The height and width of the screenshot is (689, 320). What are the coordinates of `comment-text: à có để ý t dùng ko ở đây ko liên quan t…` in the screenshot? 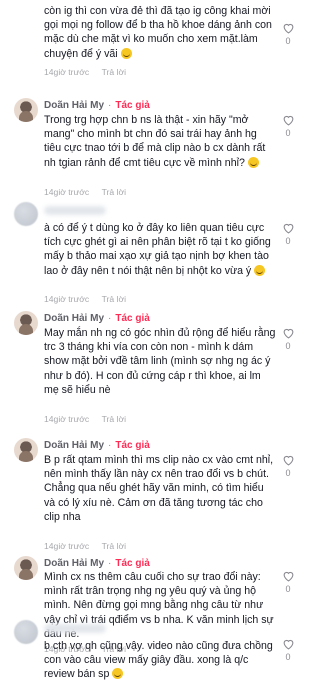 It's located at (157, 249).